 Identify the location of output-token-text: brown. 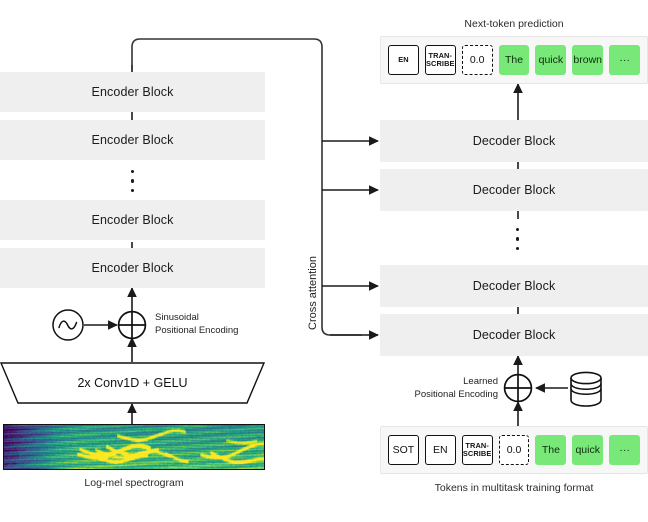
(588, 59).